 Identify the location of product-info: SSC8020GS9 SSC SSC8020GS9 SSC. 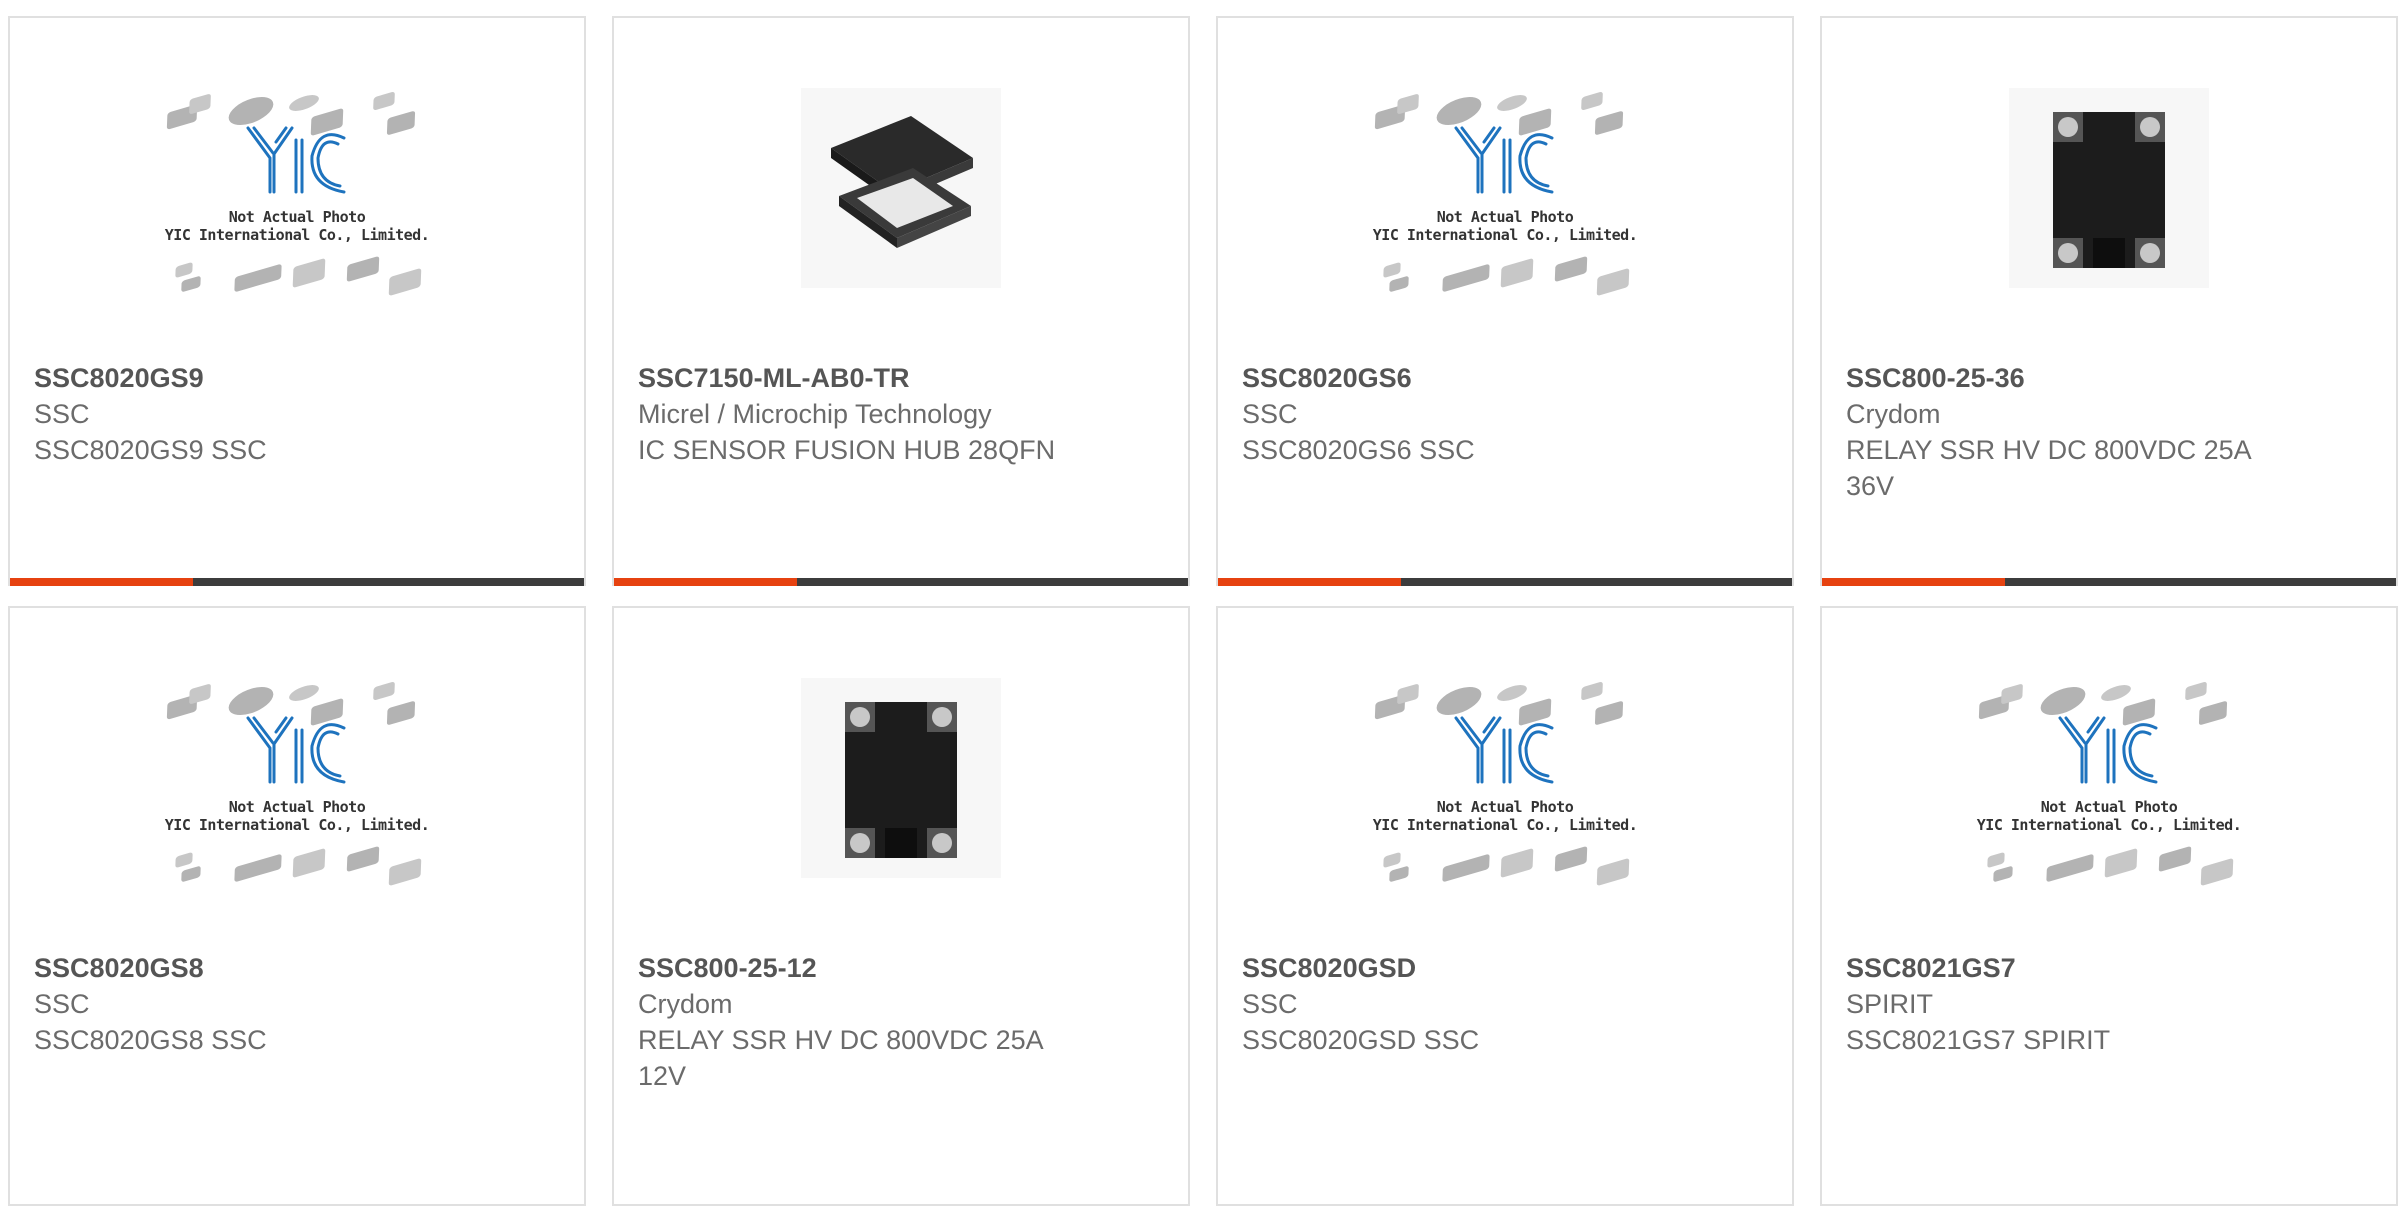
(297, 414).